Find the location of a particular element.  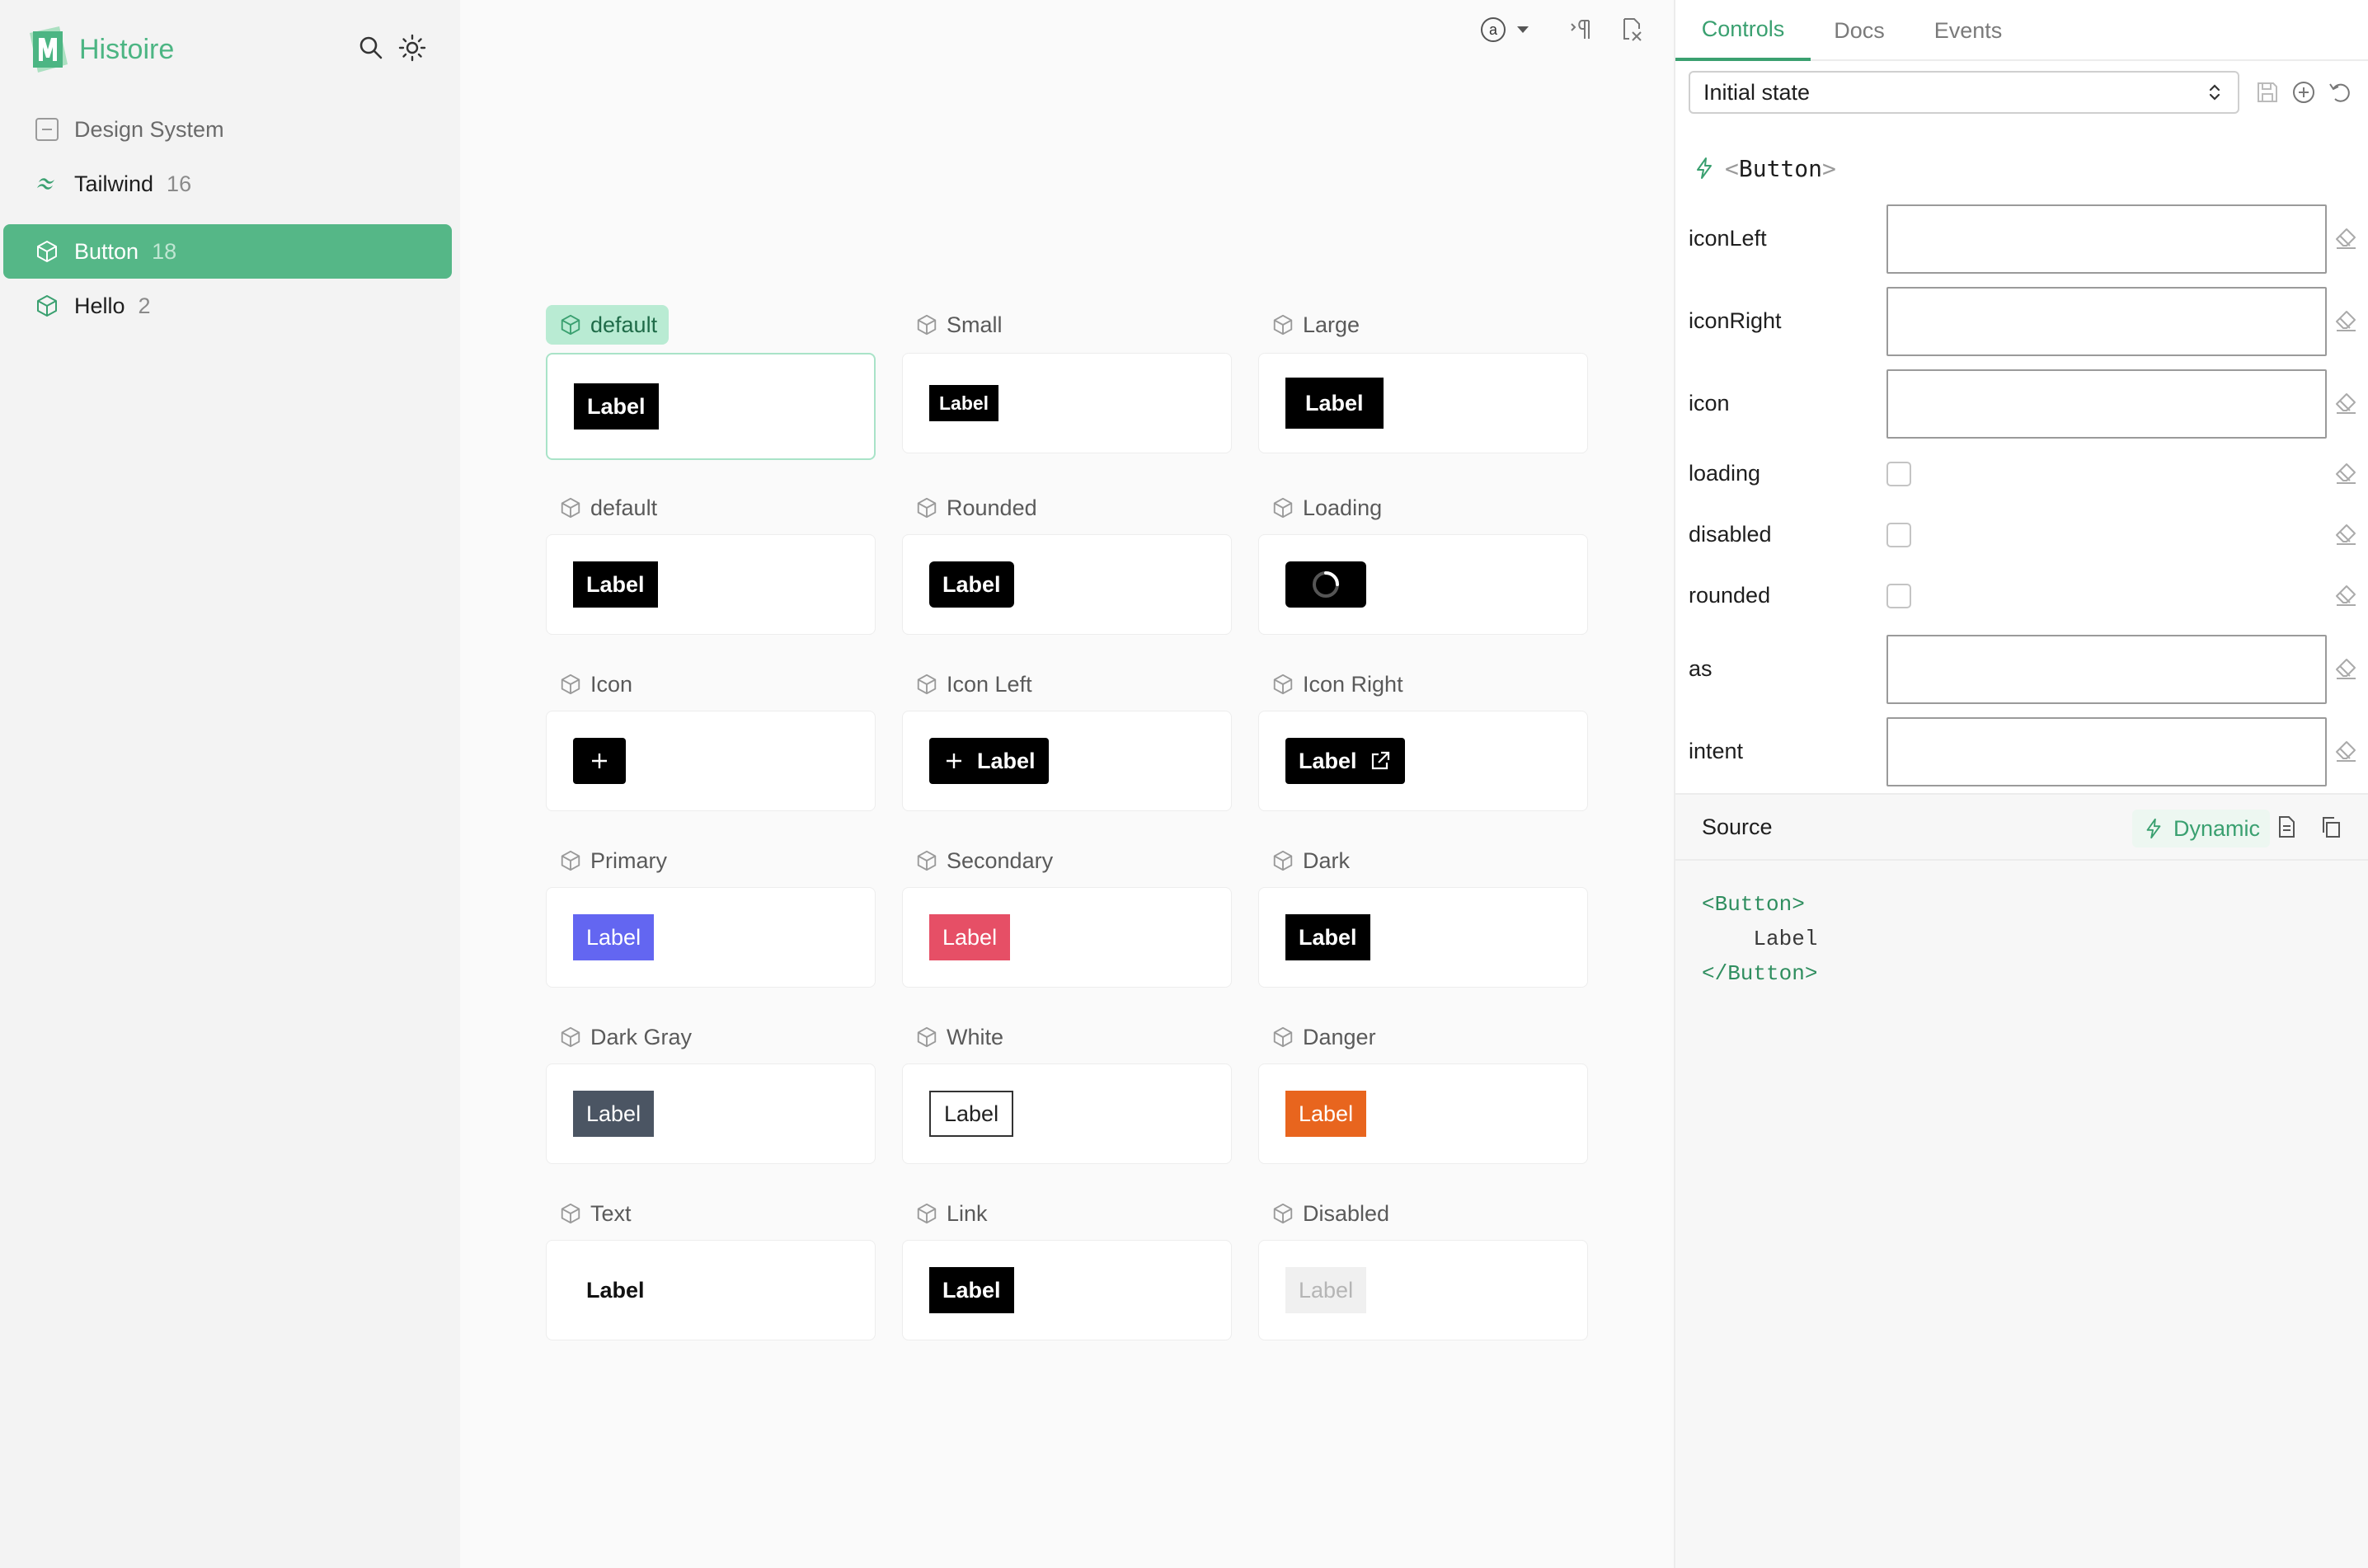

tree-item-tailwind: Tailwind 16 is located at coordinates (227, 184).